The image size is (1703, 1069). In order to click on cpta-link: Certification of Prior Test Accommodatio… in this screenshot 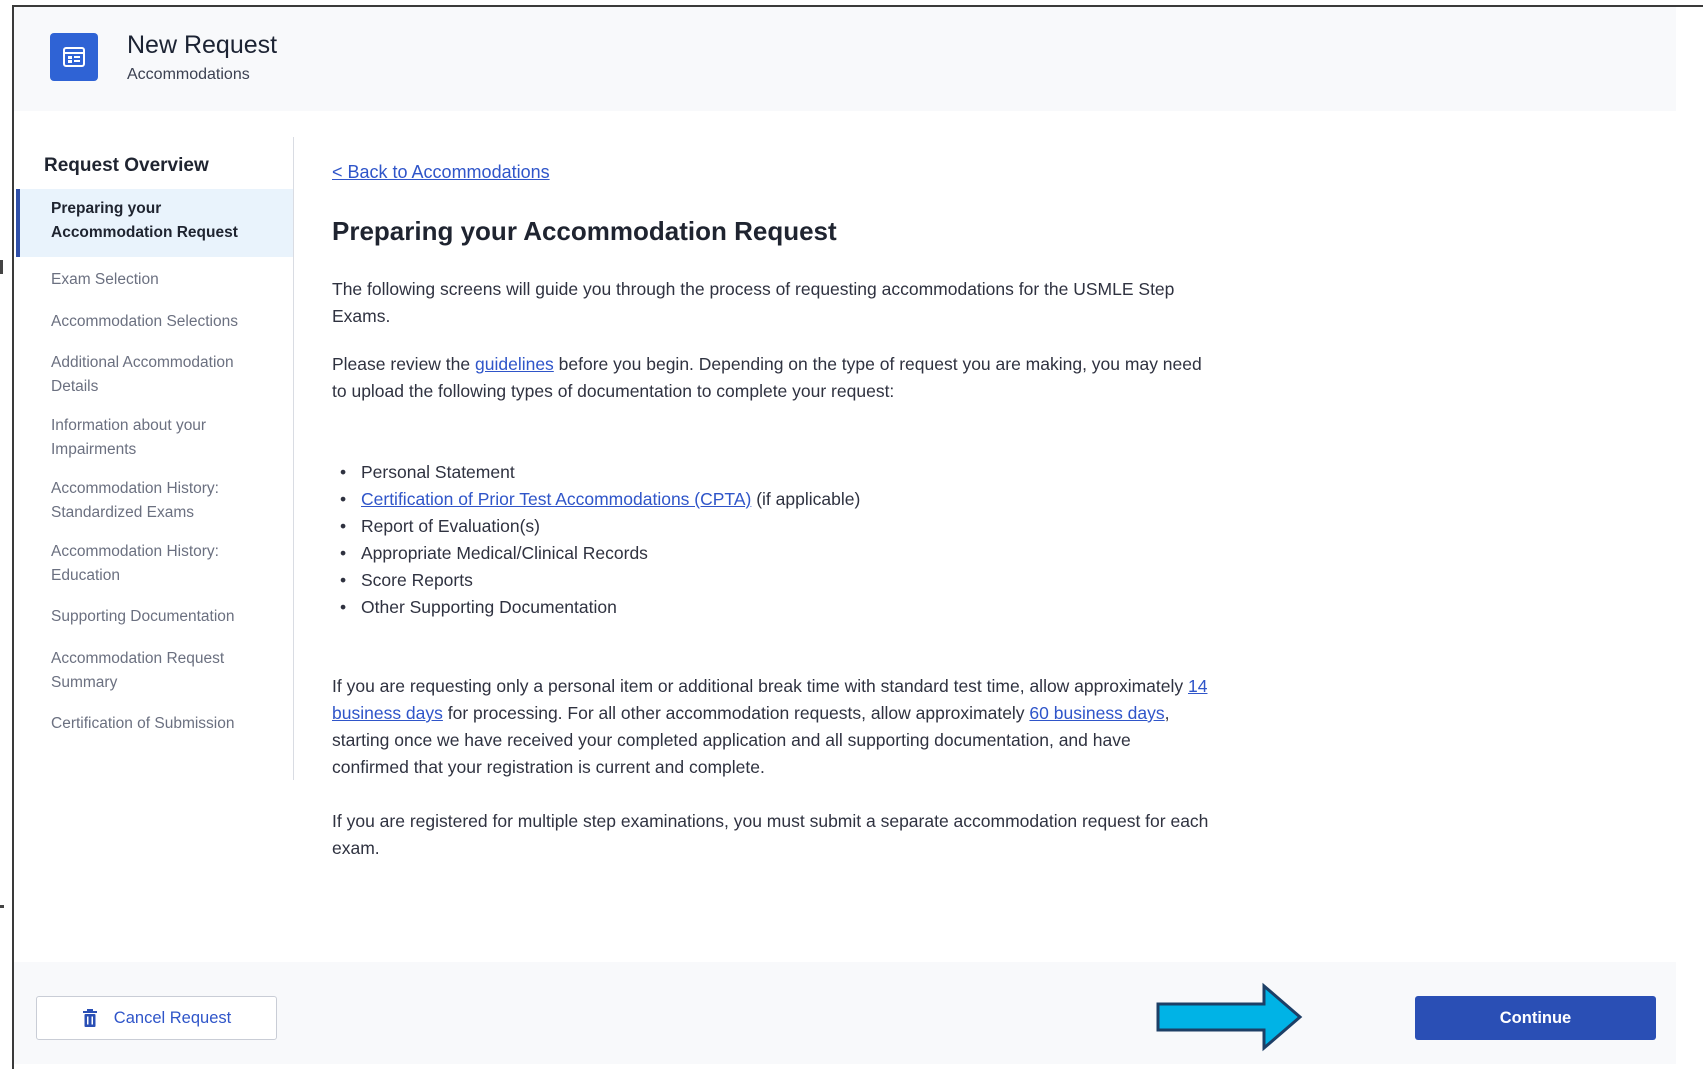, I will do `click(556, 499)`.